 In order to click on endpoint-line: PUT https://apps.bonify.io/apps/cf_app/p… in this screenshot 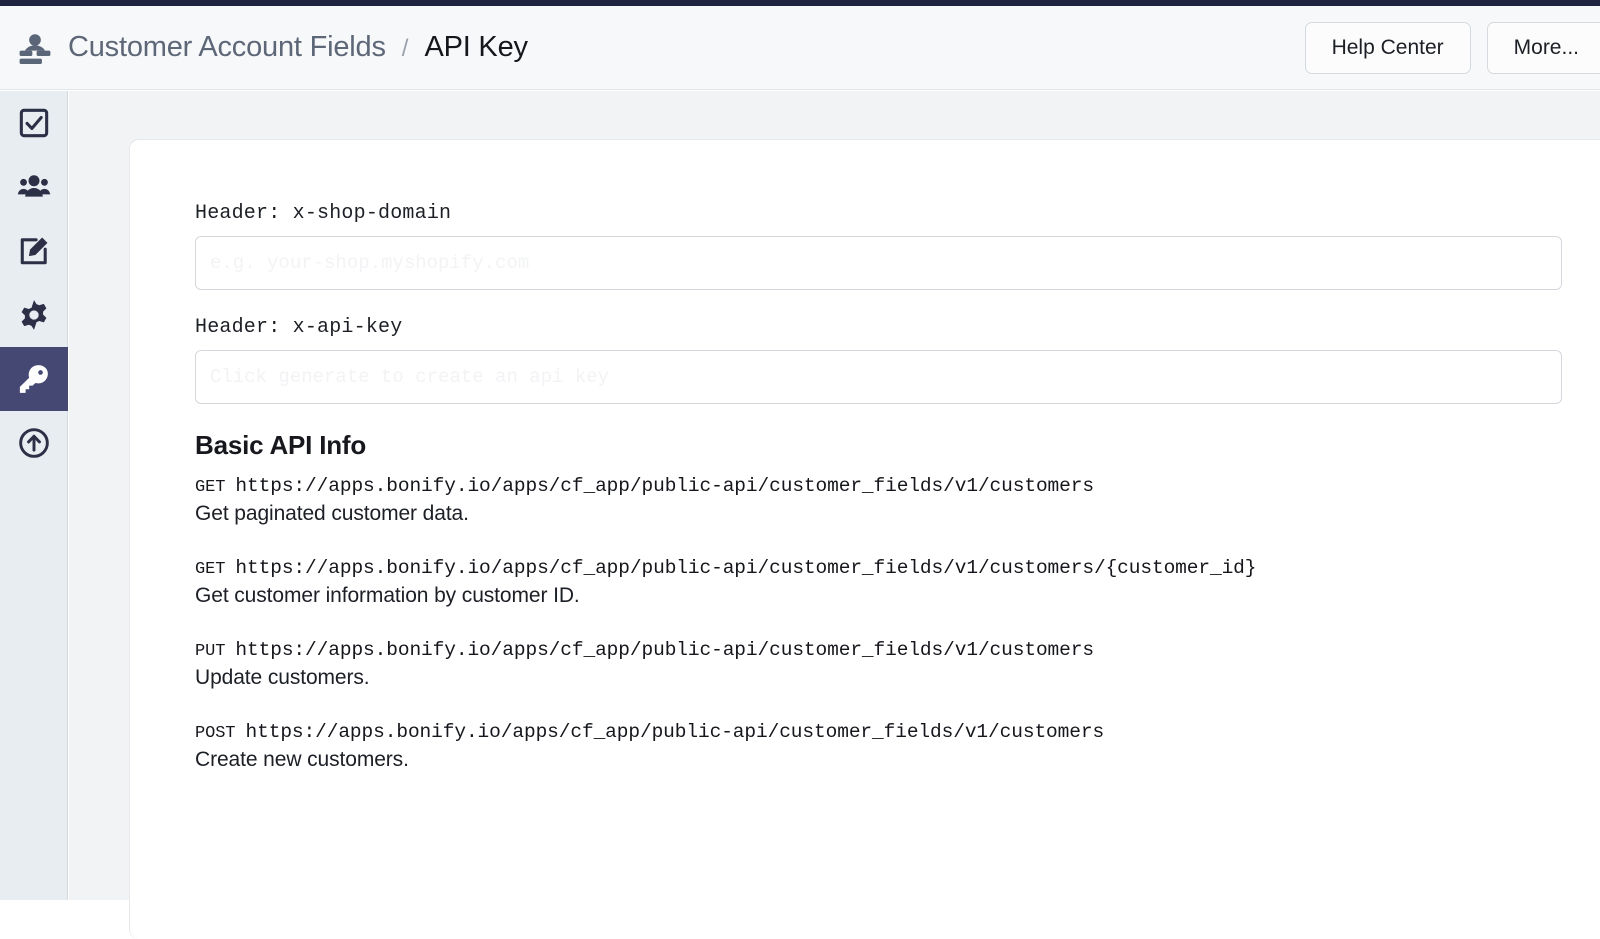, I will do `click(897, 650)`.